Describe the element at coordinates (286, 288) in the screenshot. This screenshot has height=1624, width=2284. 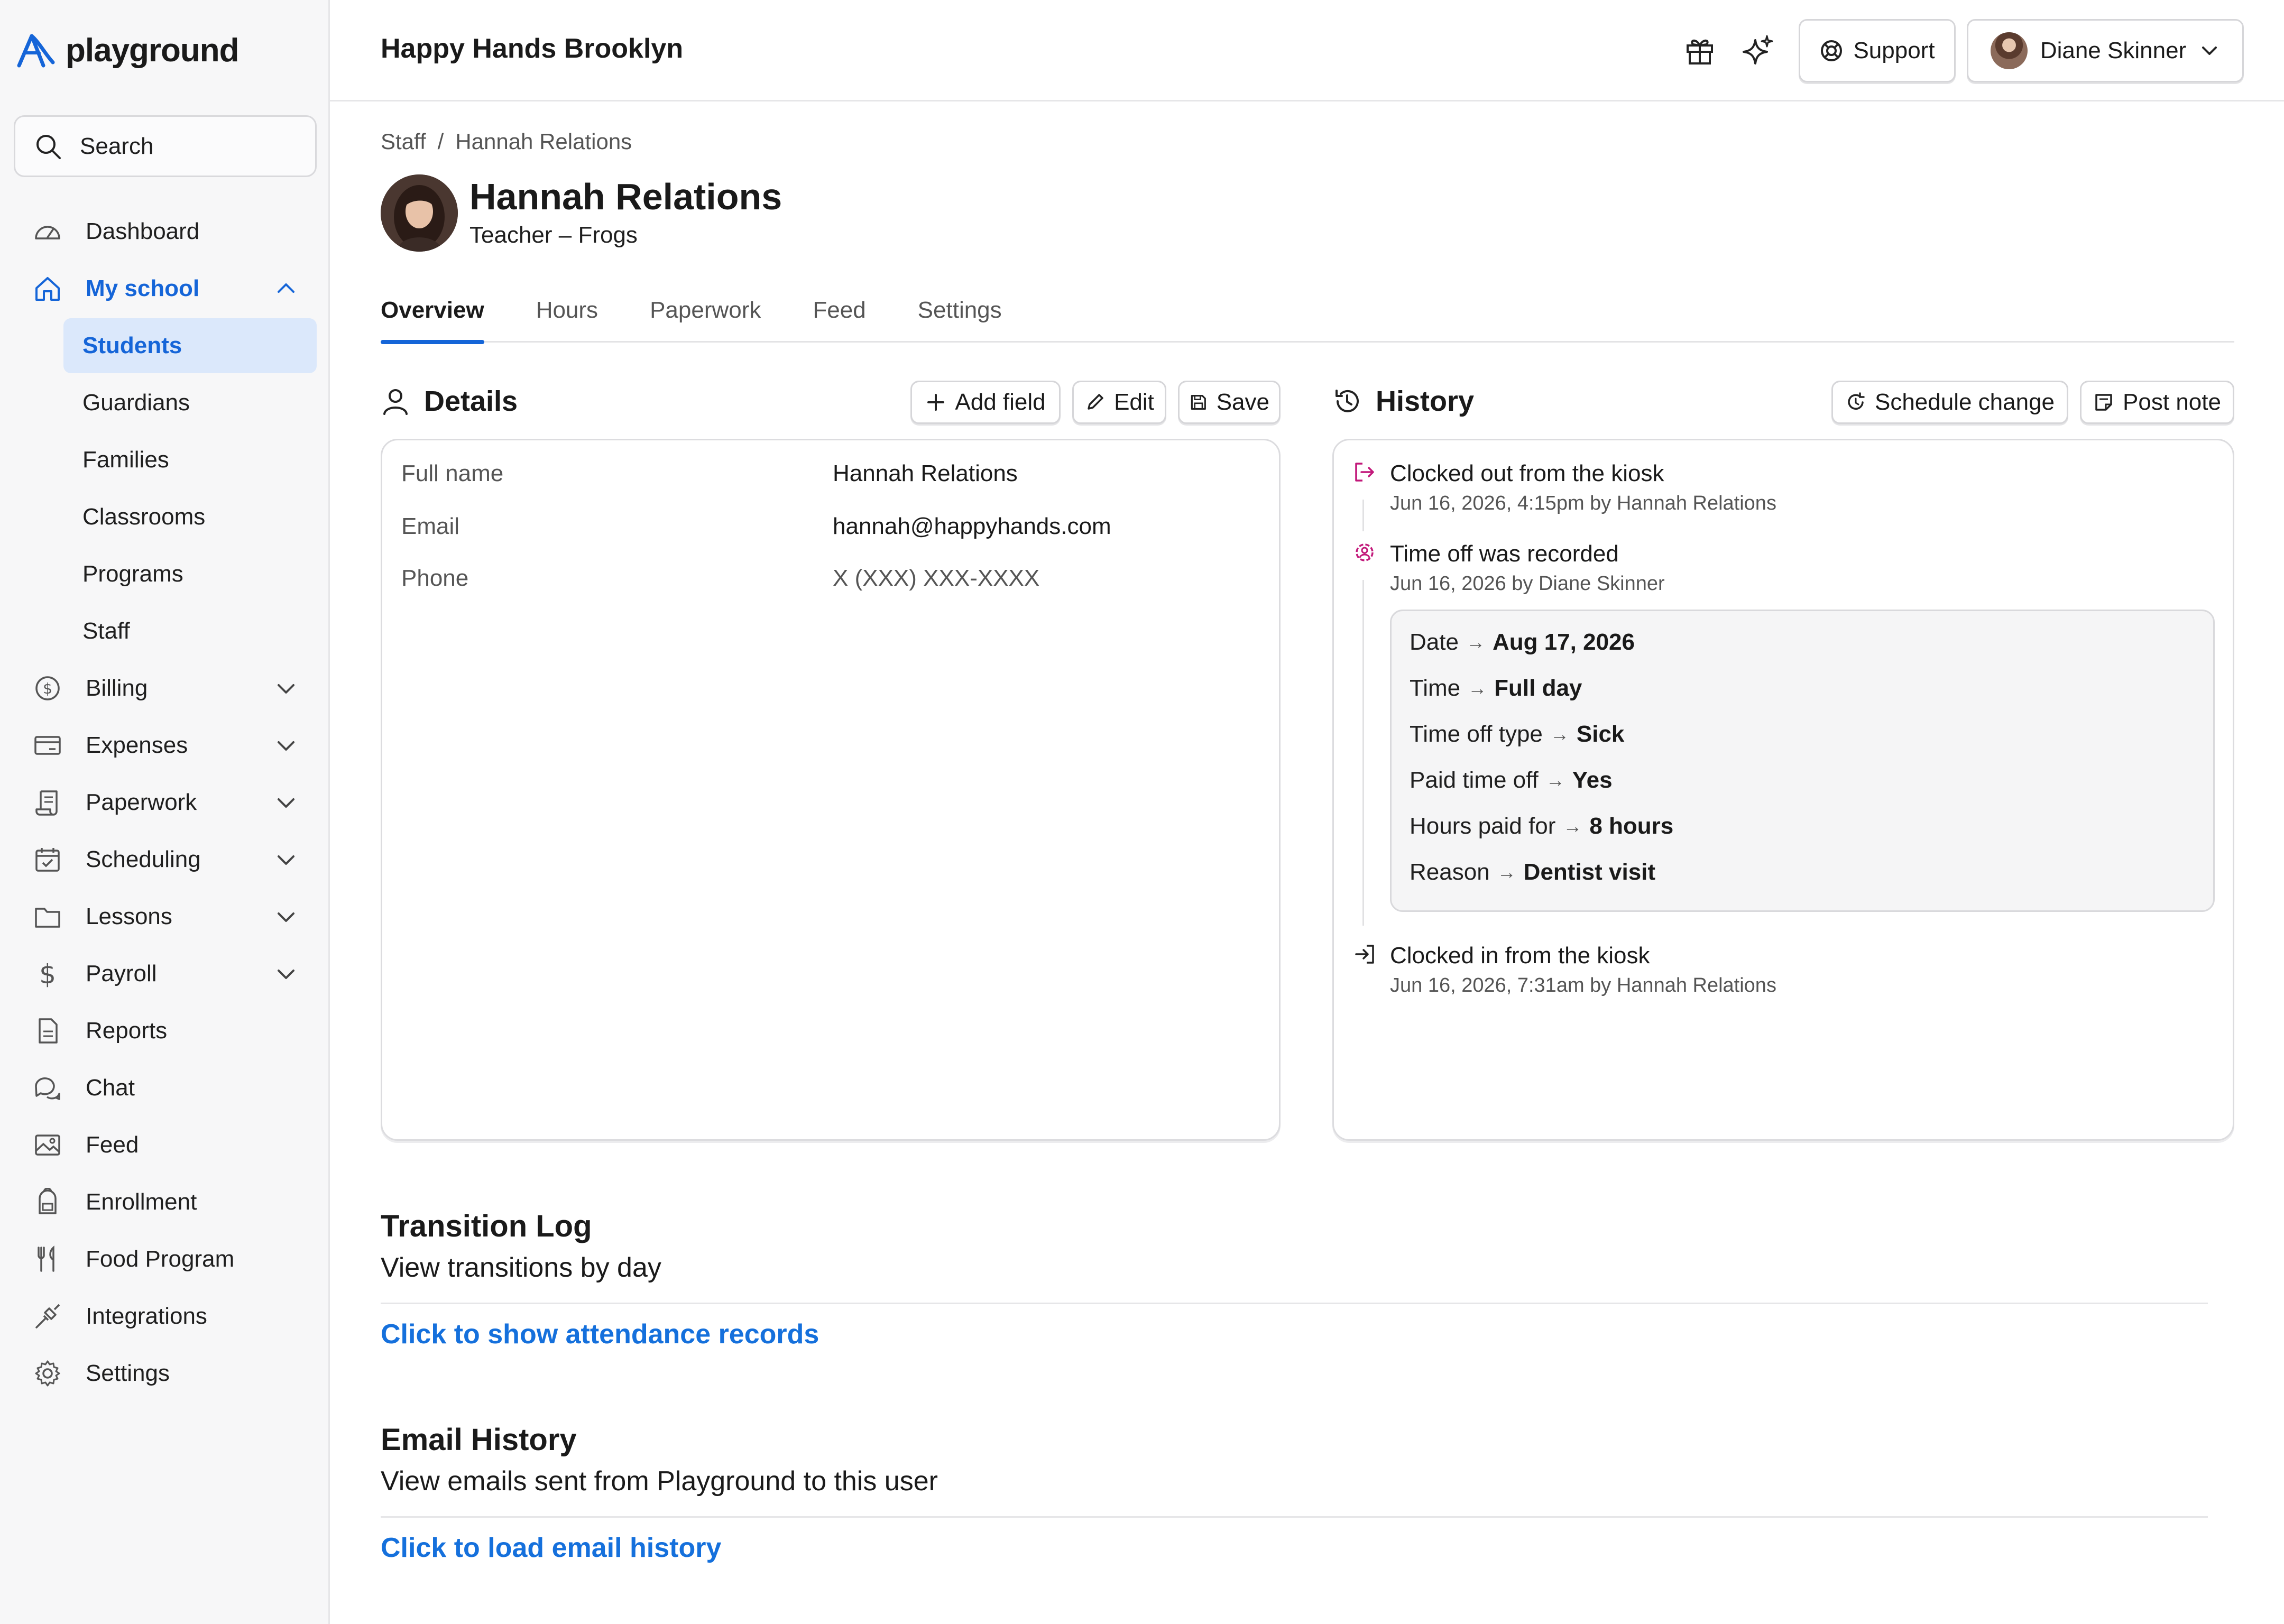
I see `chevron-up-icon` at that location.